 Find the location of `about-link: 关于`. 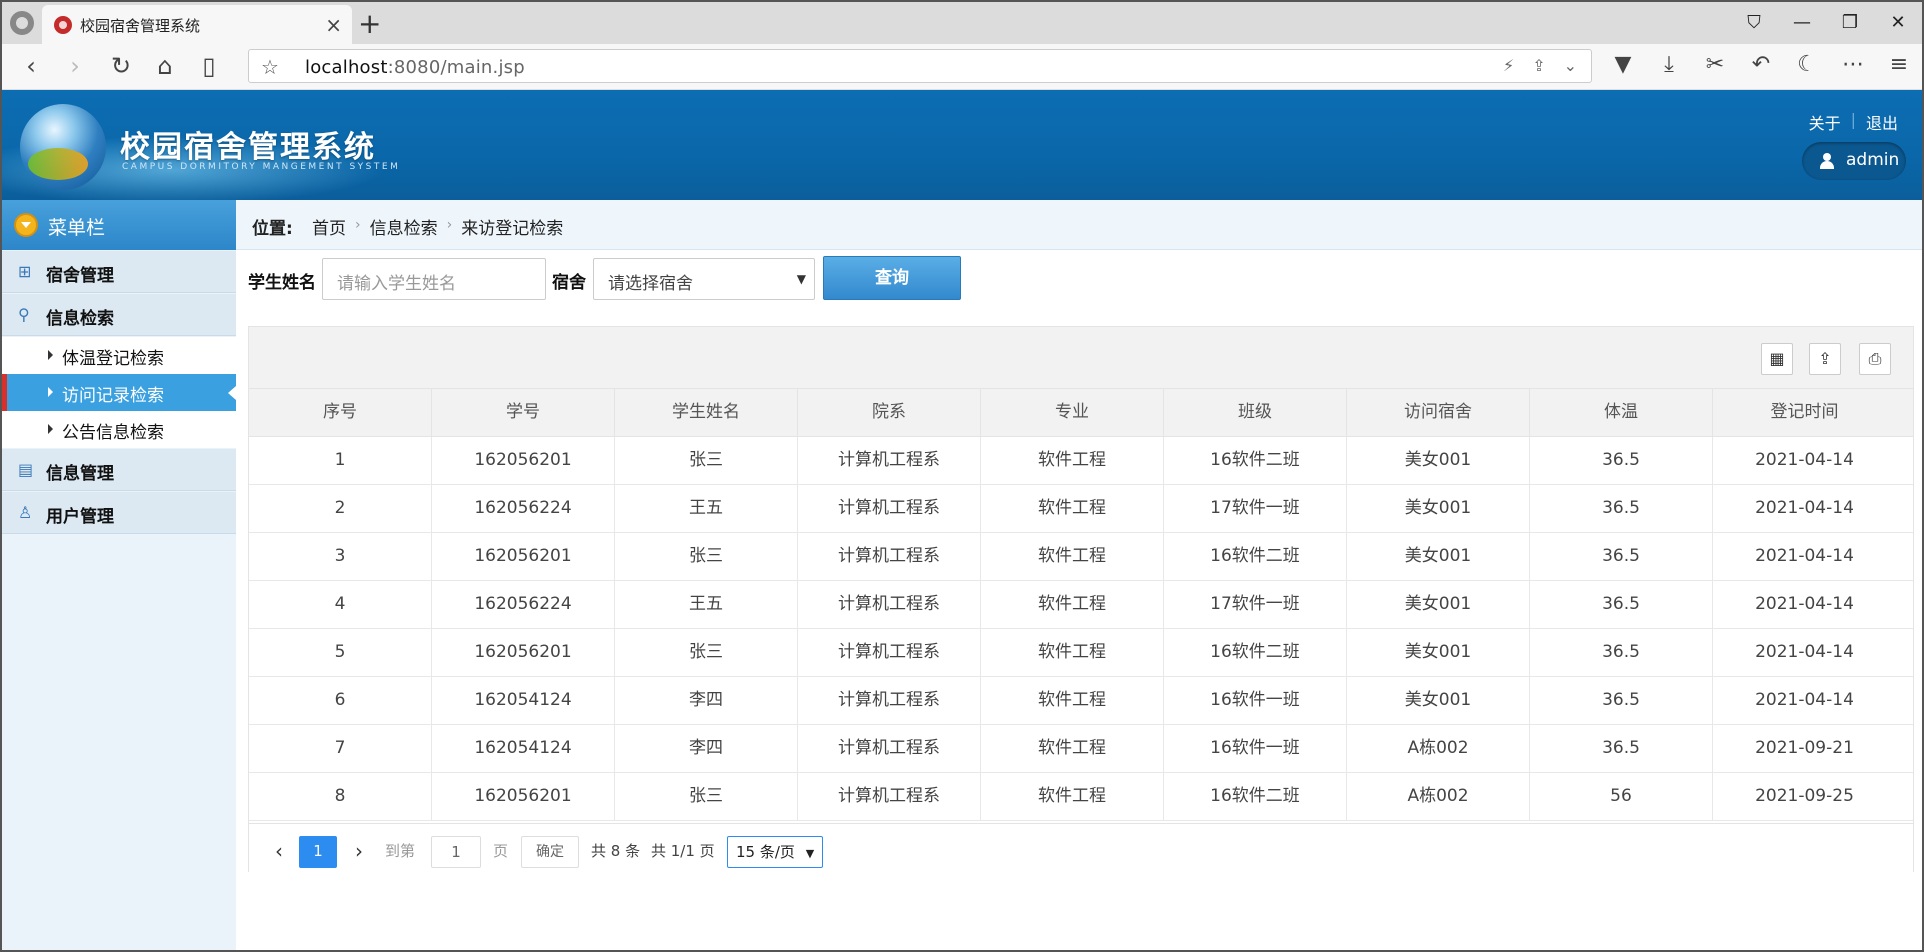

about-link: 关于 is located at coordinates (1825, 122).